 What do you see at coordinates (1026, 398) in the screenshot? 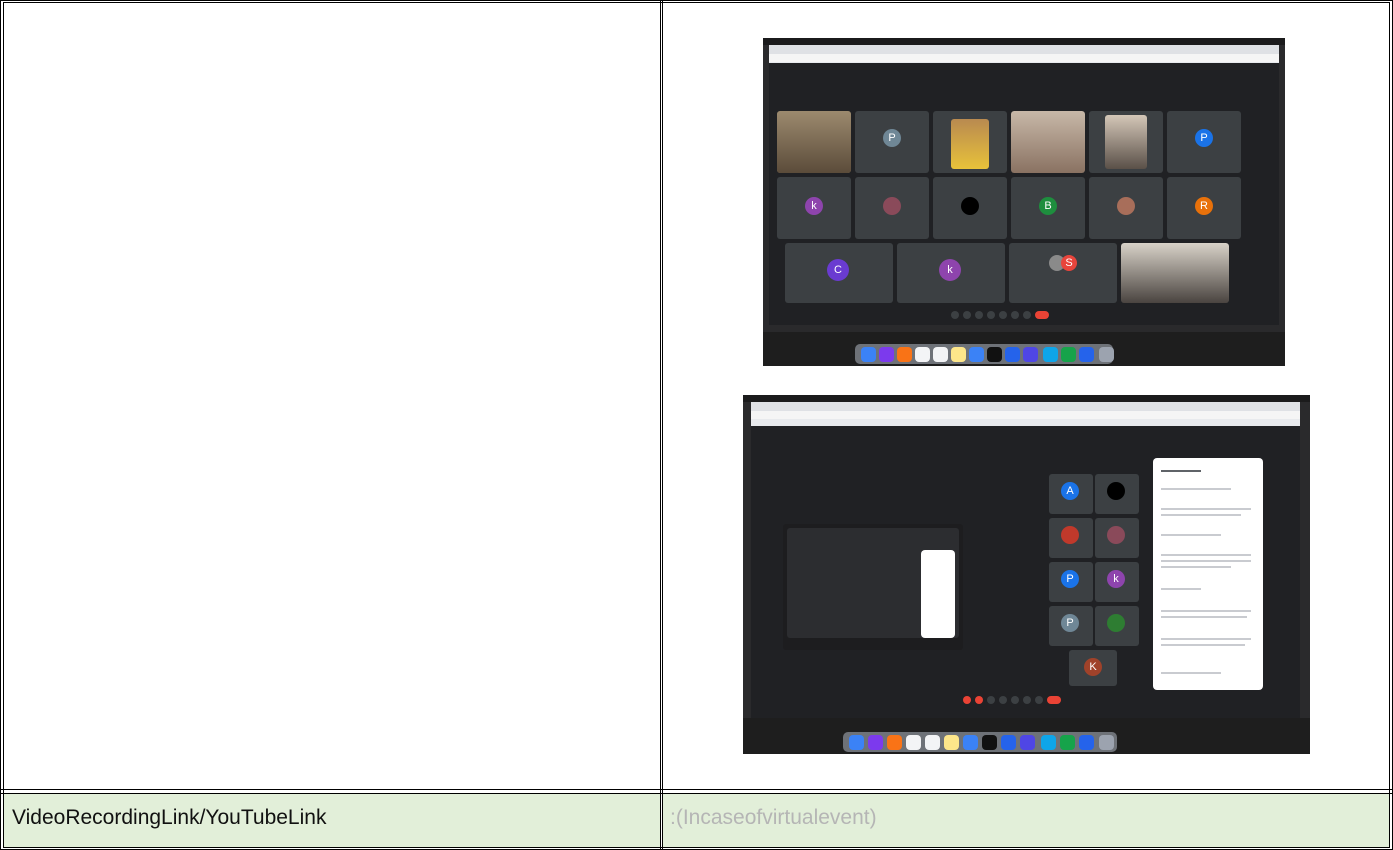
I see `mac-menubar` at bounding box center [1026, 398].